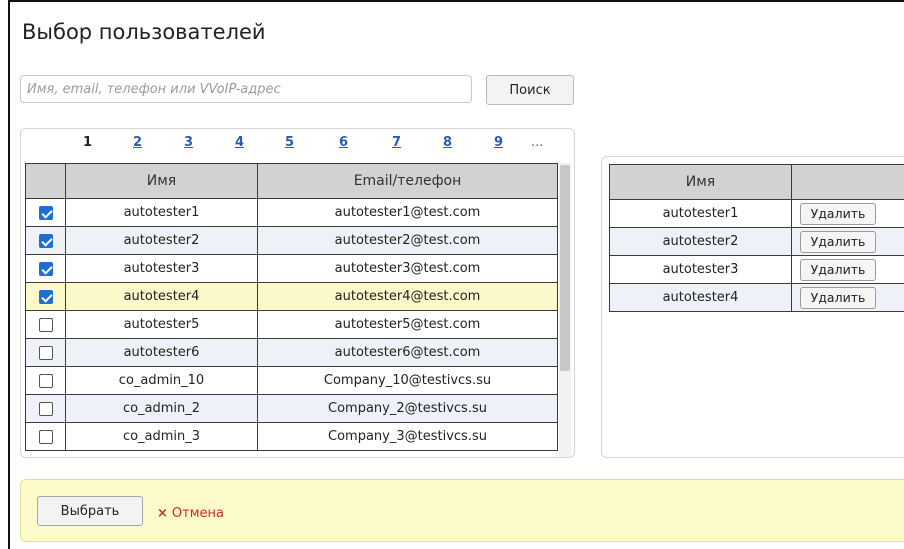  I want to click on cancel-label: Отмена, so click(197, 513).